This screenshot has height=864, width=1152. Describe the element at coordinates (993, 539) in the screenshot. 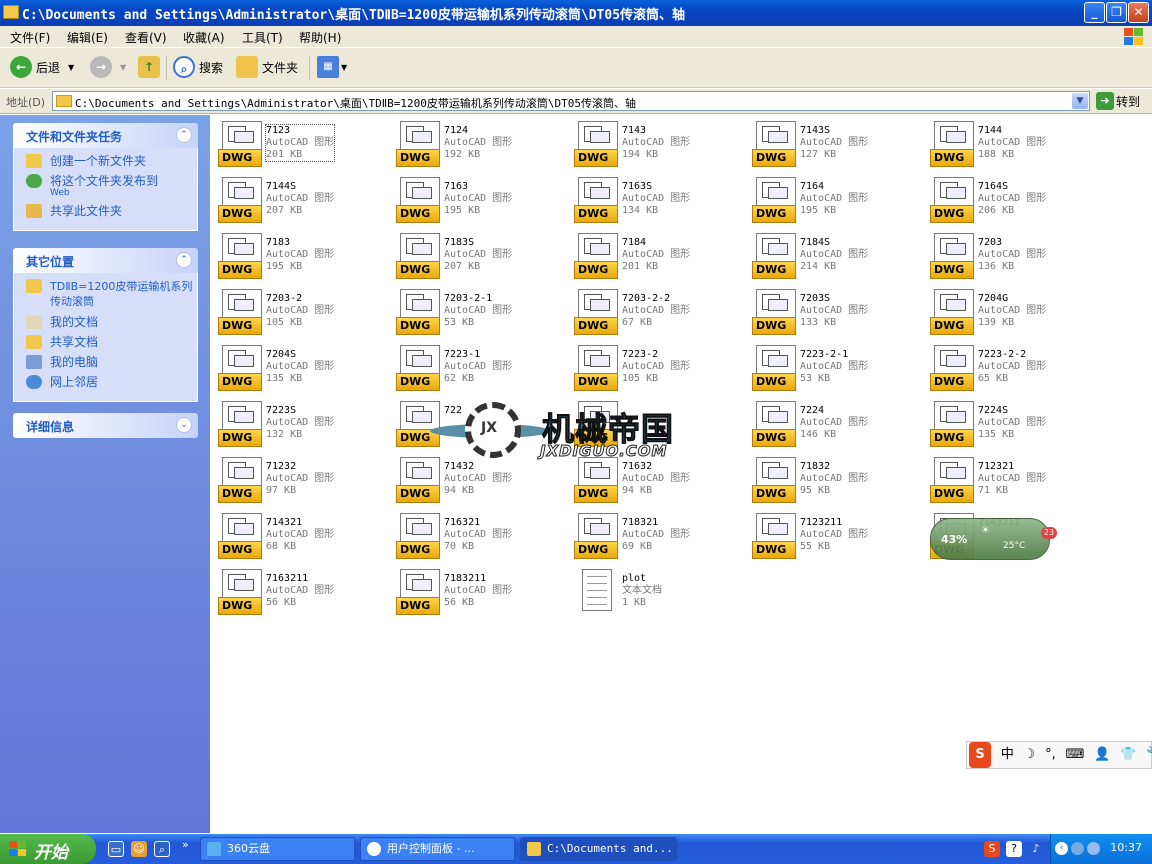

I see `system-monitor-widget: 43% ☀ 25°C 23` at that location.